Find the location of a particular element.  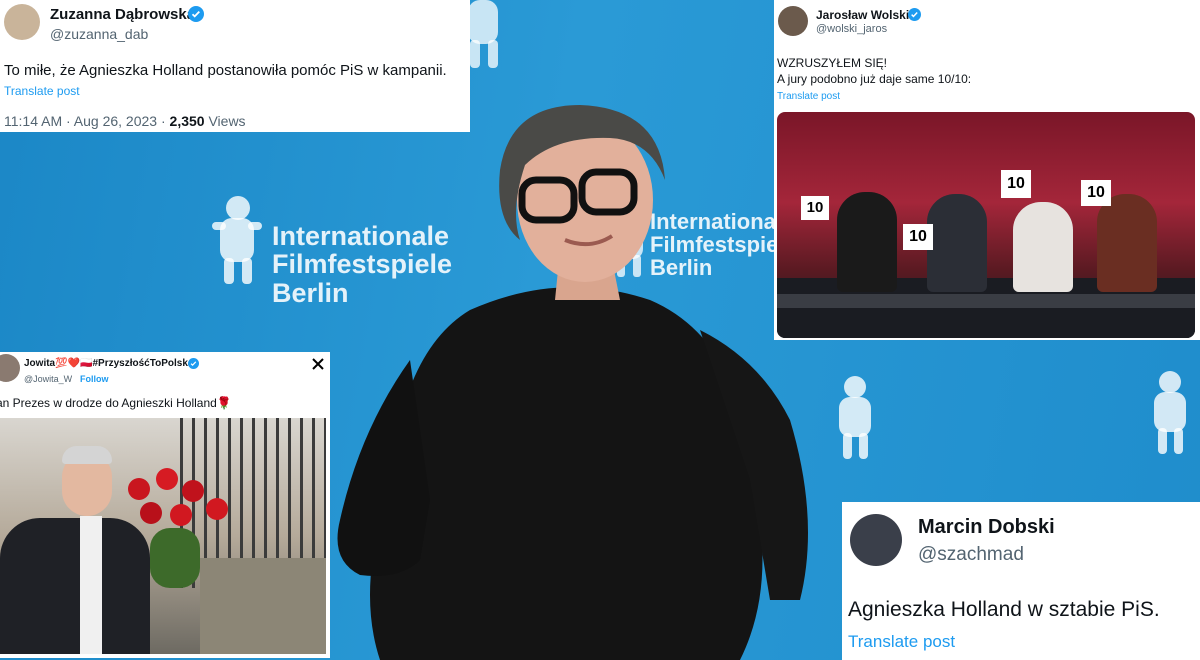

tweet-image-jury: 10 10 10 10 is located at coordinates (986, 225).